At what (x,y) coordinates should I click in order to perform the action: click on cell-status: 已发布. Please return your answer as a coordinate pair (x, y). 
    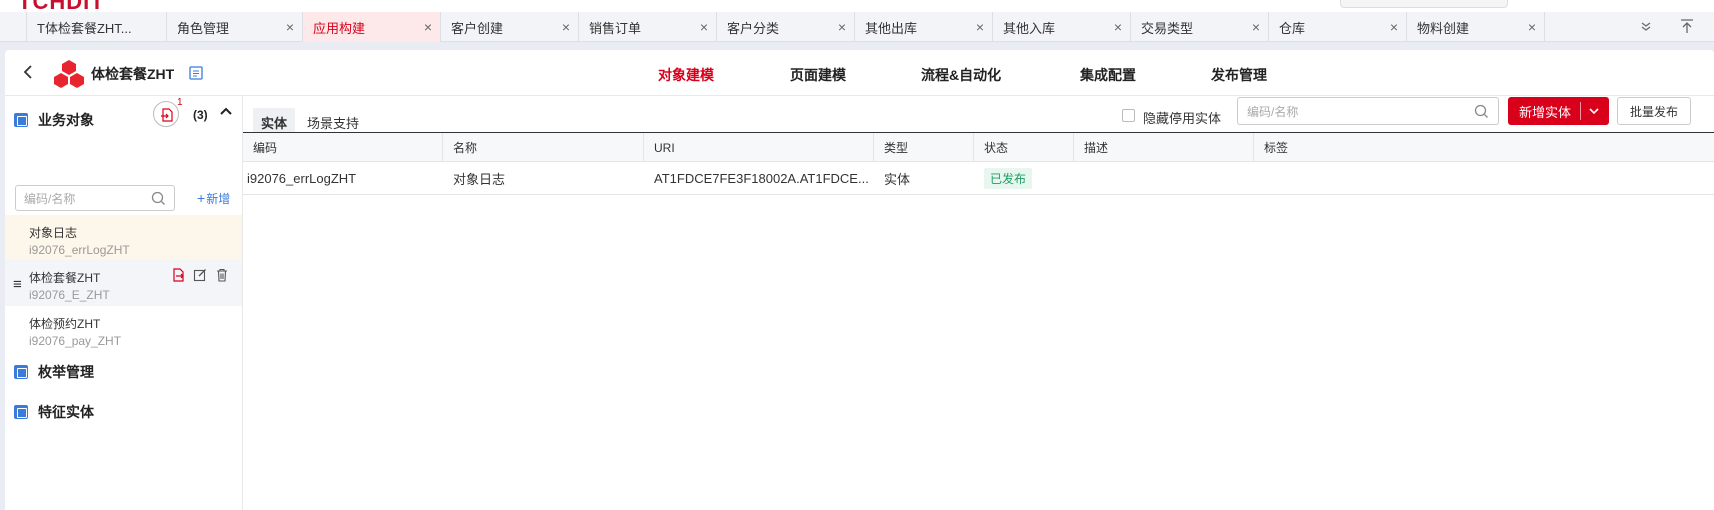
    Looking at the image, I should click on (1024, 178).